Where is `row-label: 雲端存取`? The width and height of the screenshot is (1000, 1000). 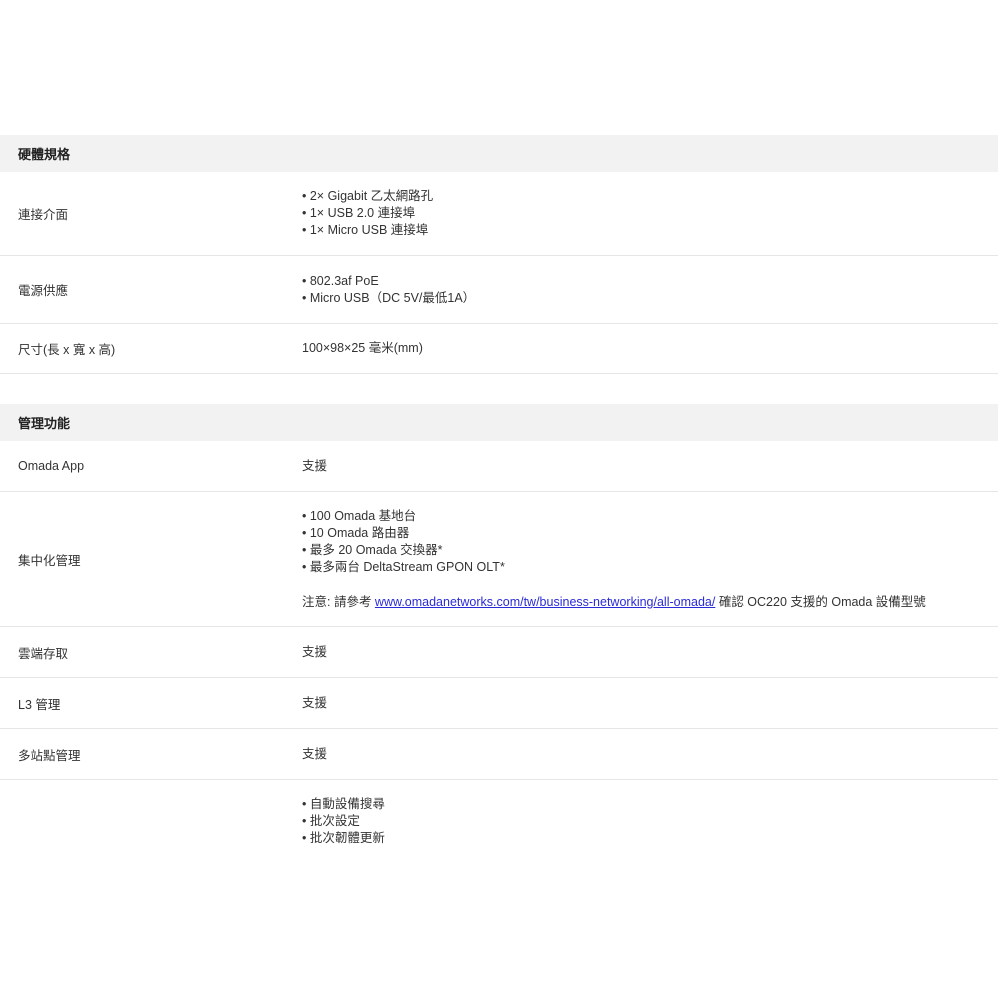 row-label: 雲端存取 is located at coordinates (43, 653).